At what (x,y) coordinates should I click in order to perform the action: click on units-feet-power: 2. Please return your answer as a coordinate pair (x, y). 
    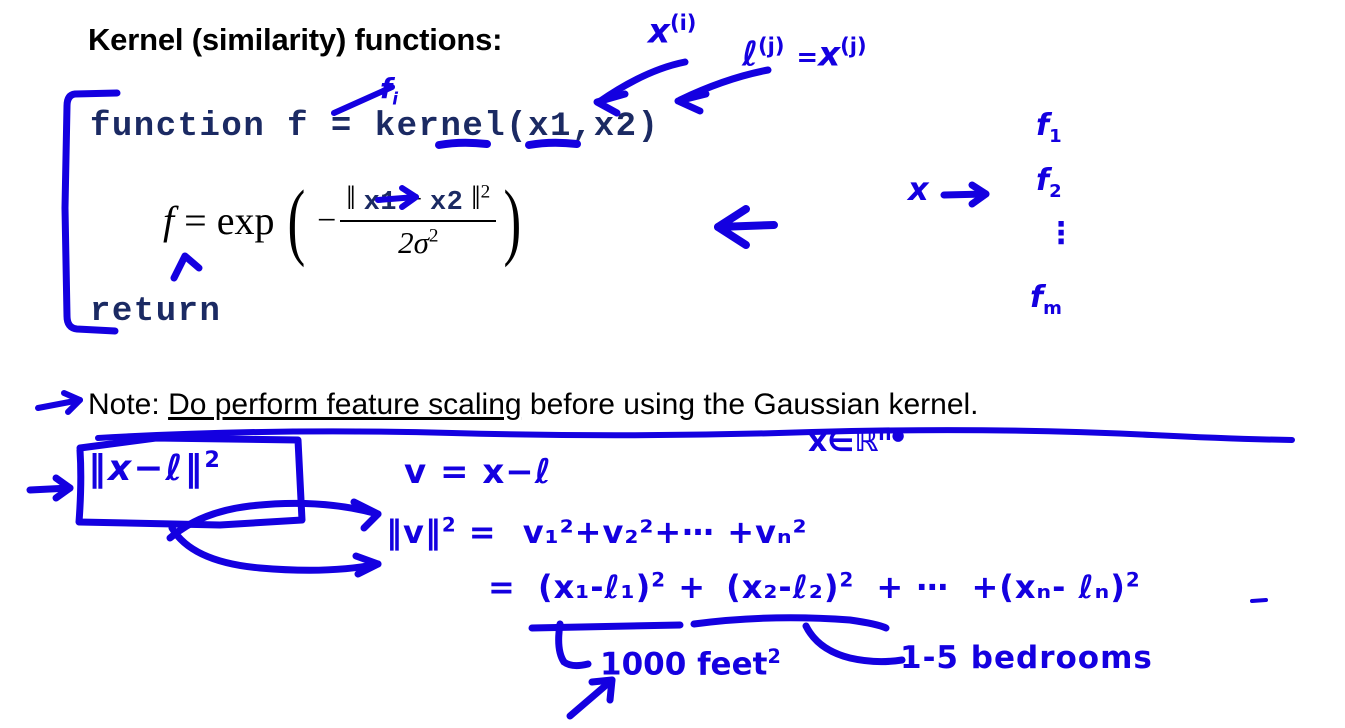
    Looking at the image, I should click on (774, 656).